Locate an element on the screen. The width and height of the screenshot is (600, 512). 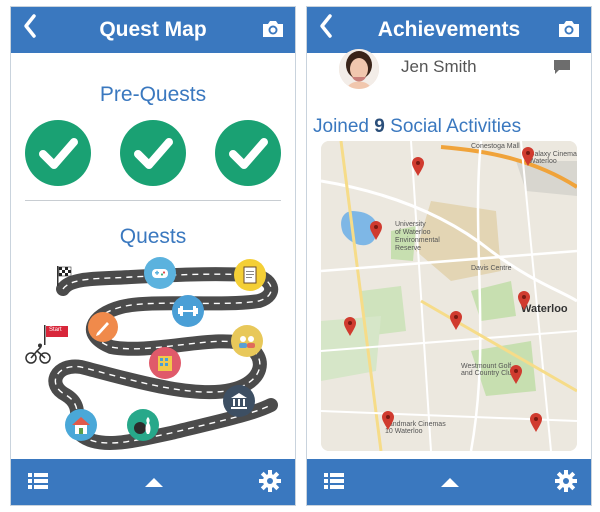
section-divider is located at coordinates (153, 200).